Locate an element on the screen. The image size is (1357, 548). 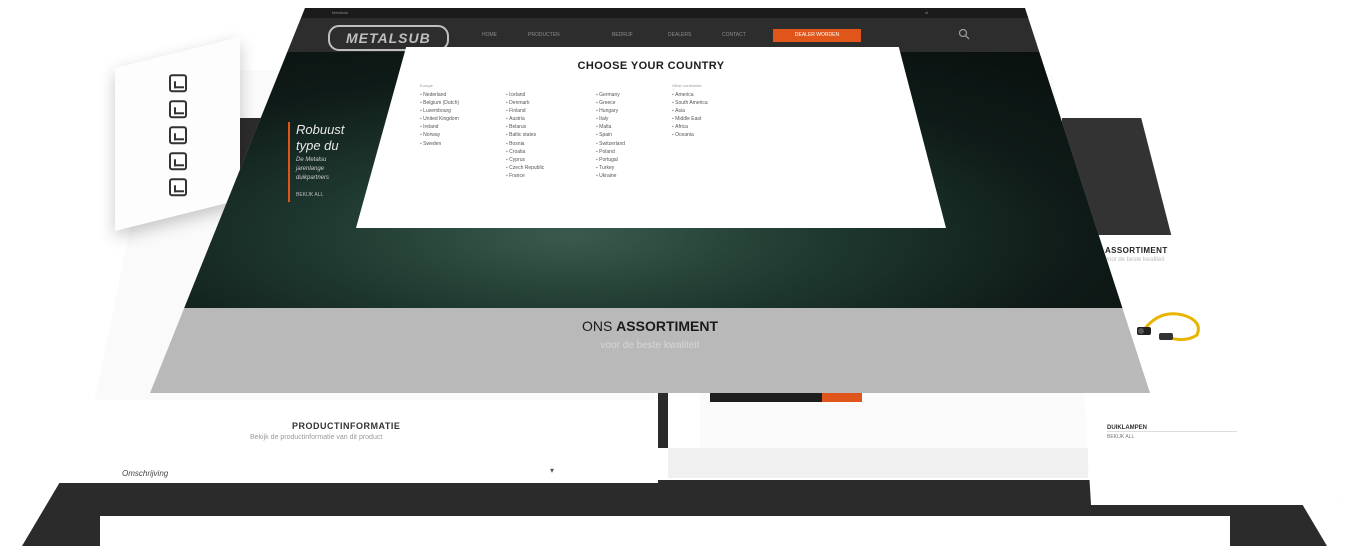
country-option: Switzerland is located at coordinates (610, 145).